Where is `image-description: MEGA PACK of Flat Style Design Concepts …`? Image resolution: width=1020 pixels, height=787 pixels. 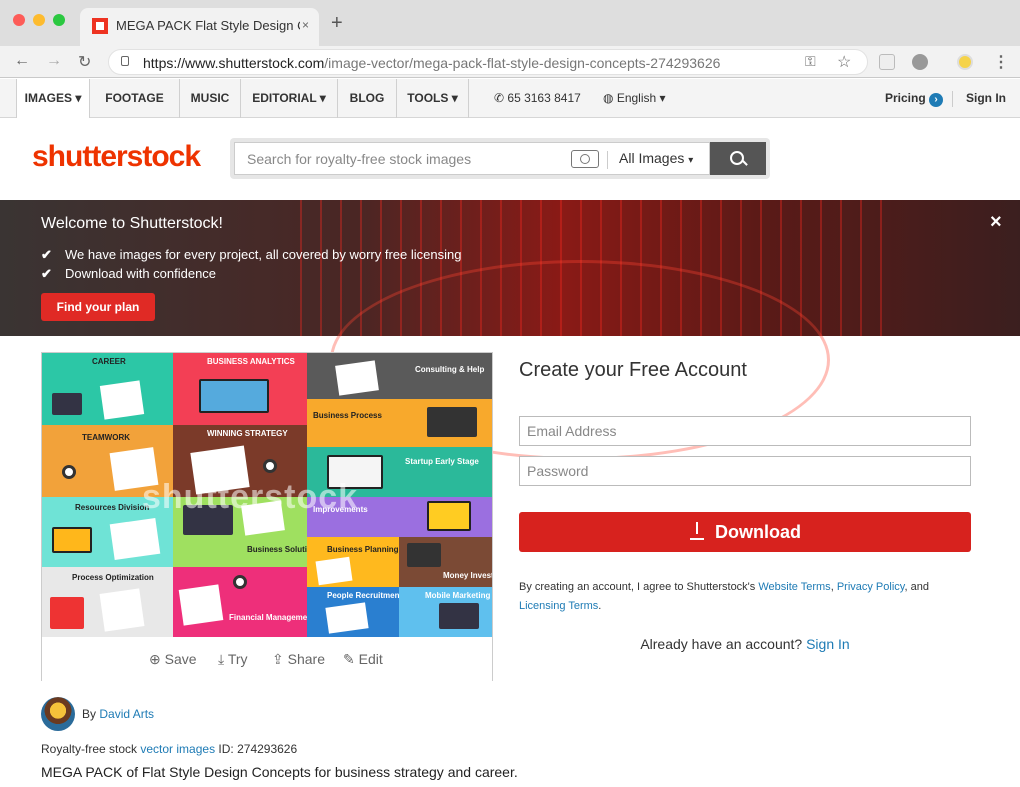
image-description: MEGA PACK of Flat Style Design Concepts … is located at coordinates (279, 772).